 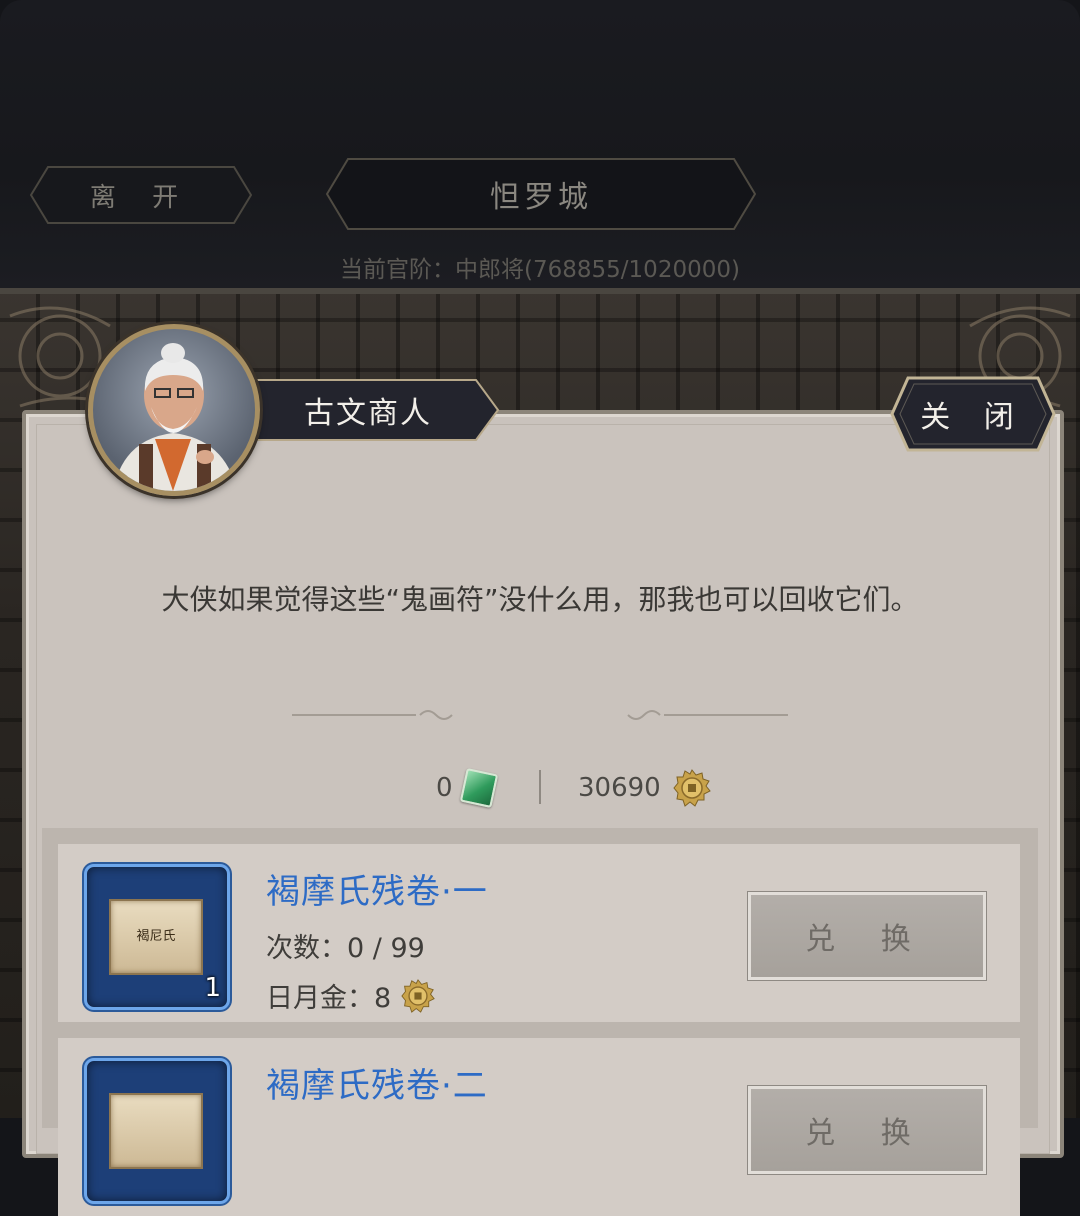 What do you see at coordinates (540, 787) in the screenshot?
I see `currency-separator` at bounding box center [540, 787].